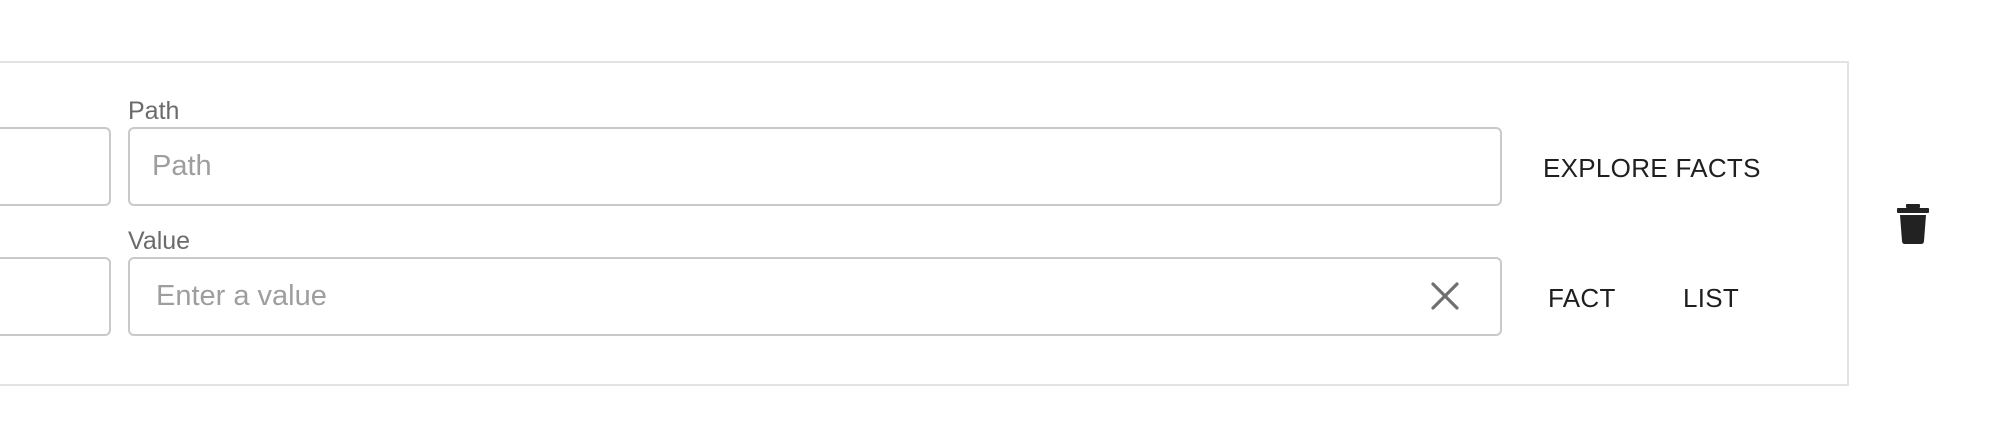  Describe the element at coordinates (1445, 296) in the screenshot. I see `close-icon` at that location.